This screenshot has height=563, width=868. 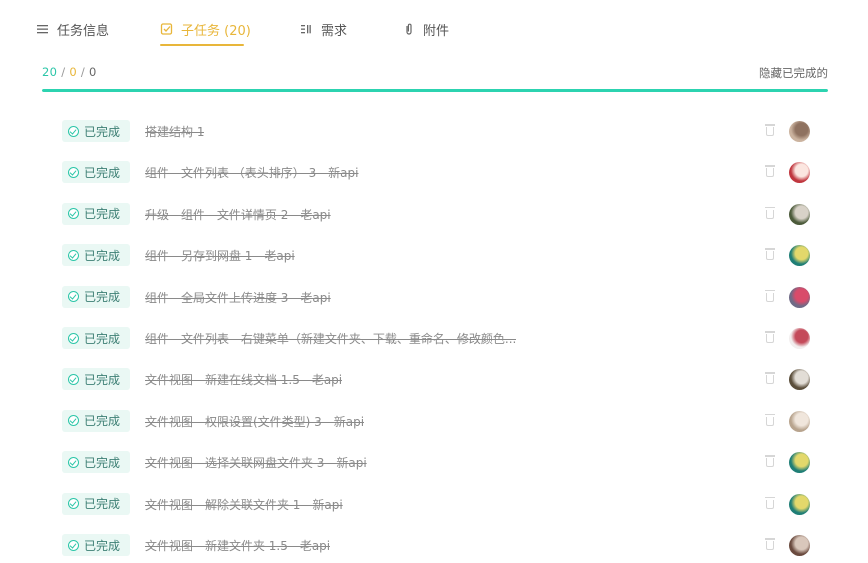 What do you see at coordinates (93, 72) in the screenshot?
I see `todo-count: 0` at bounding box center [93, 72].